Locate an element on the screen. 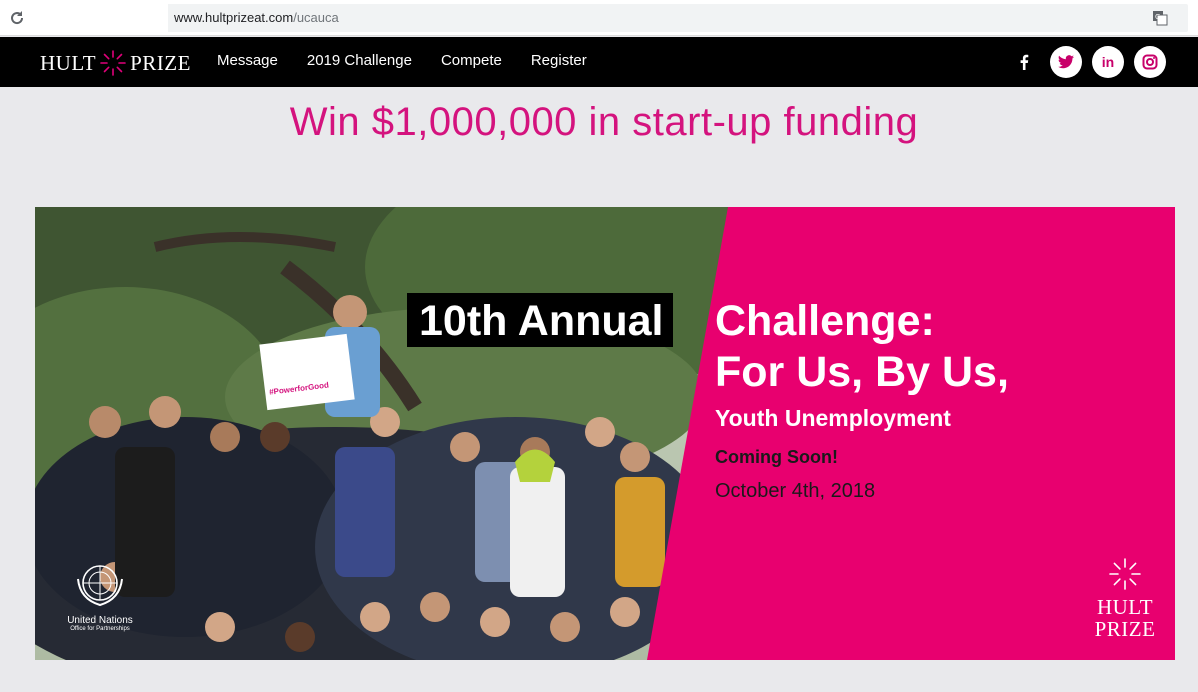 The height and width of the screenshot is (692, 1198). translate-icon: G is located at coordinates (1160, 18).